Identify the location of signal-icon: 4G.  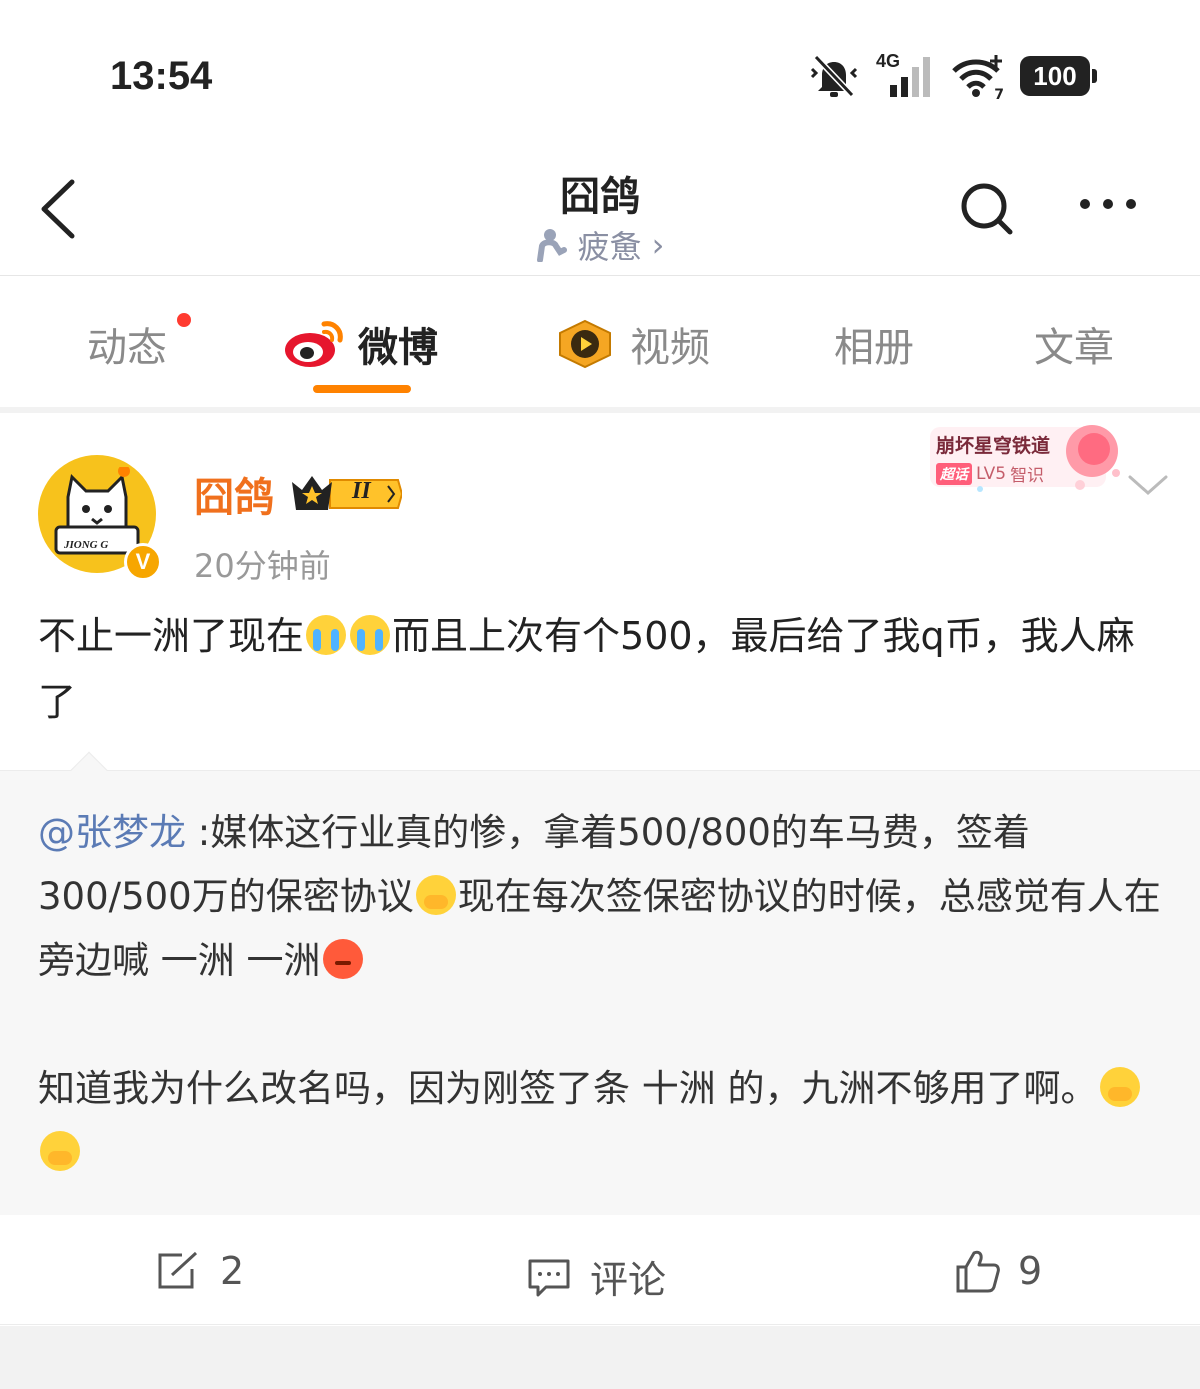
(905, 75).